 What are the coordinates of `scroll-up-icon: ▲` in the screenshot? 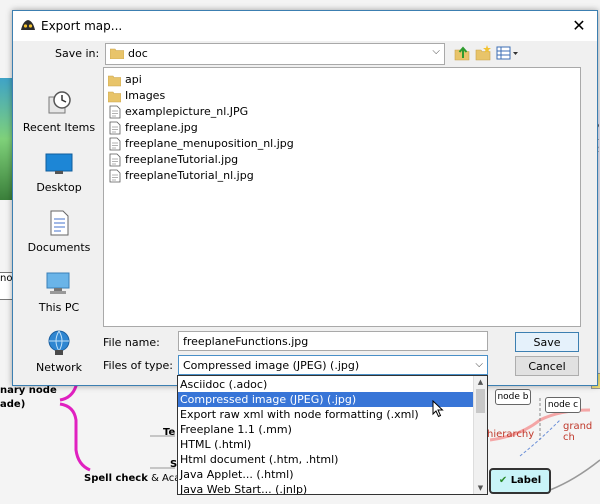 It's located at (480, 382).